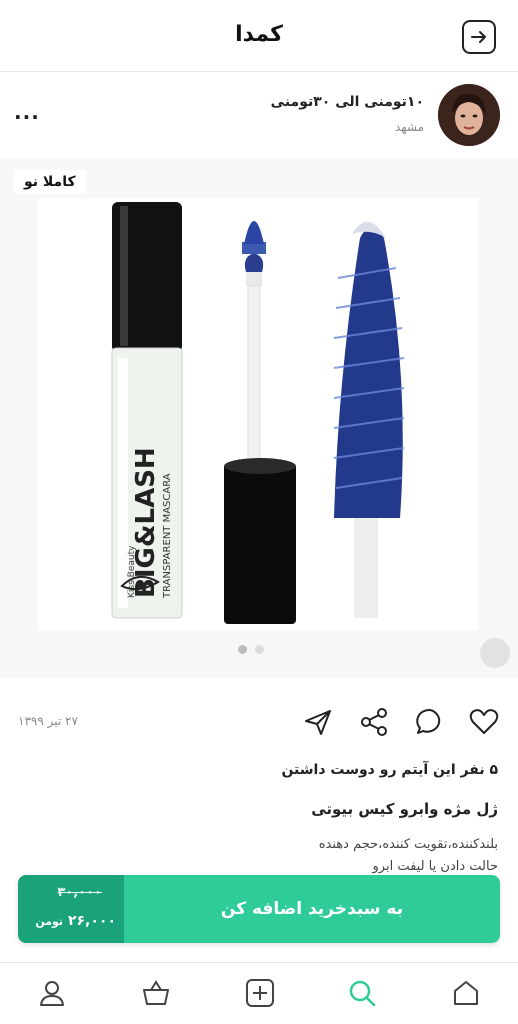 This screenshot has height=1024, width=518. I want to click on basket-icon, so click(156, 993).